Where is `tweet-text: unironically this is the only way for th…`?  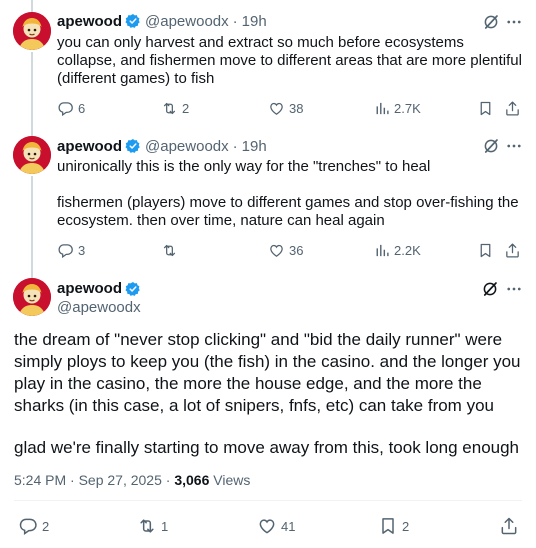
tweet-text: unironically this is the only way for th… is located at coordinates (292, 194).